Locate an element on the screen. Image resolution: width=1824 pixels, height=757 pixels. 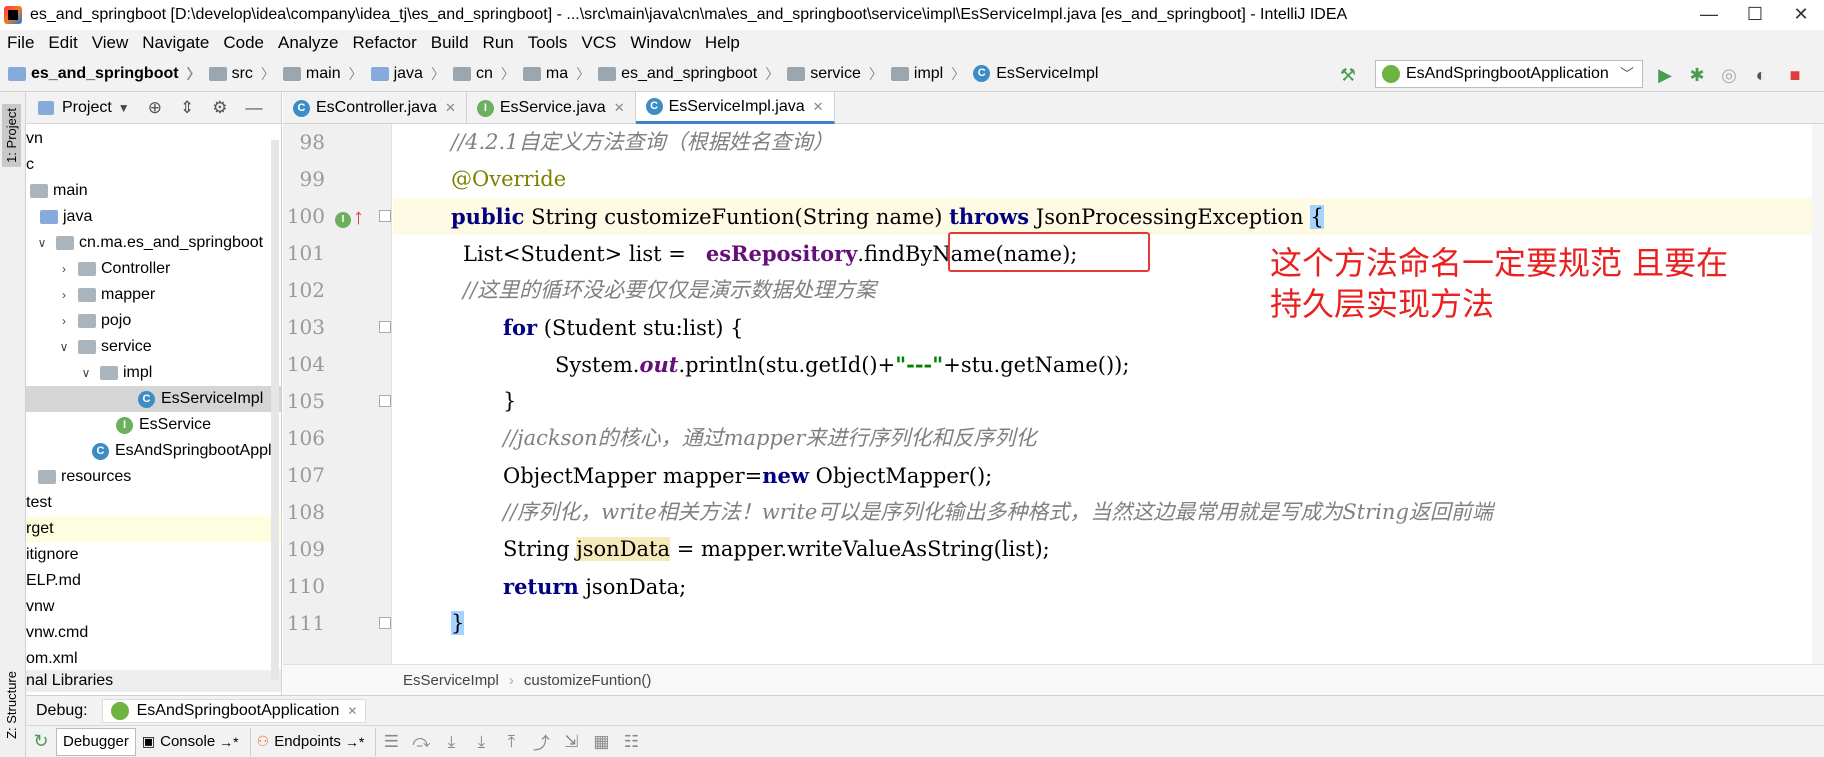
crumb-java: java 〉 is located at coordinates (404, 74).